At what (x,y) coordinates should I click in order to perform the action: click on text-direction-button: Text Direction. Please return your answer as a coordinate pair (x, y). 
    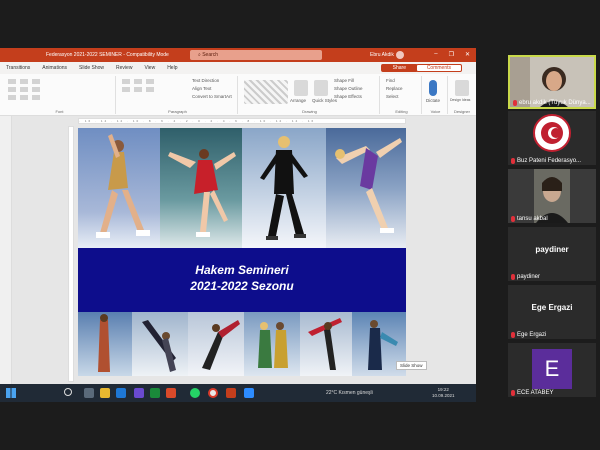
    Looking at the image, I should click on (205, 80).